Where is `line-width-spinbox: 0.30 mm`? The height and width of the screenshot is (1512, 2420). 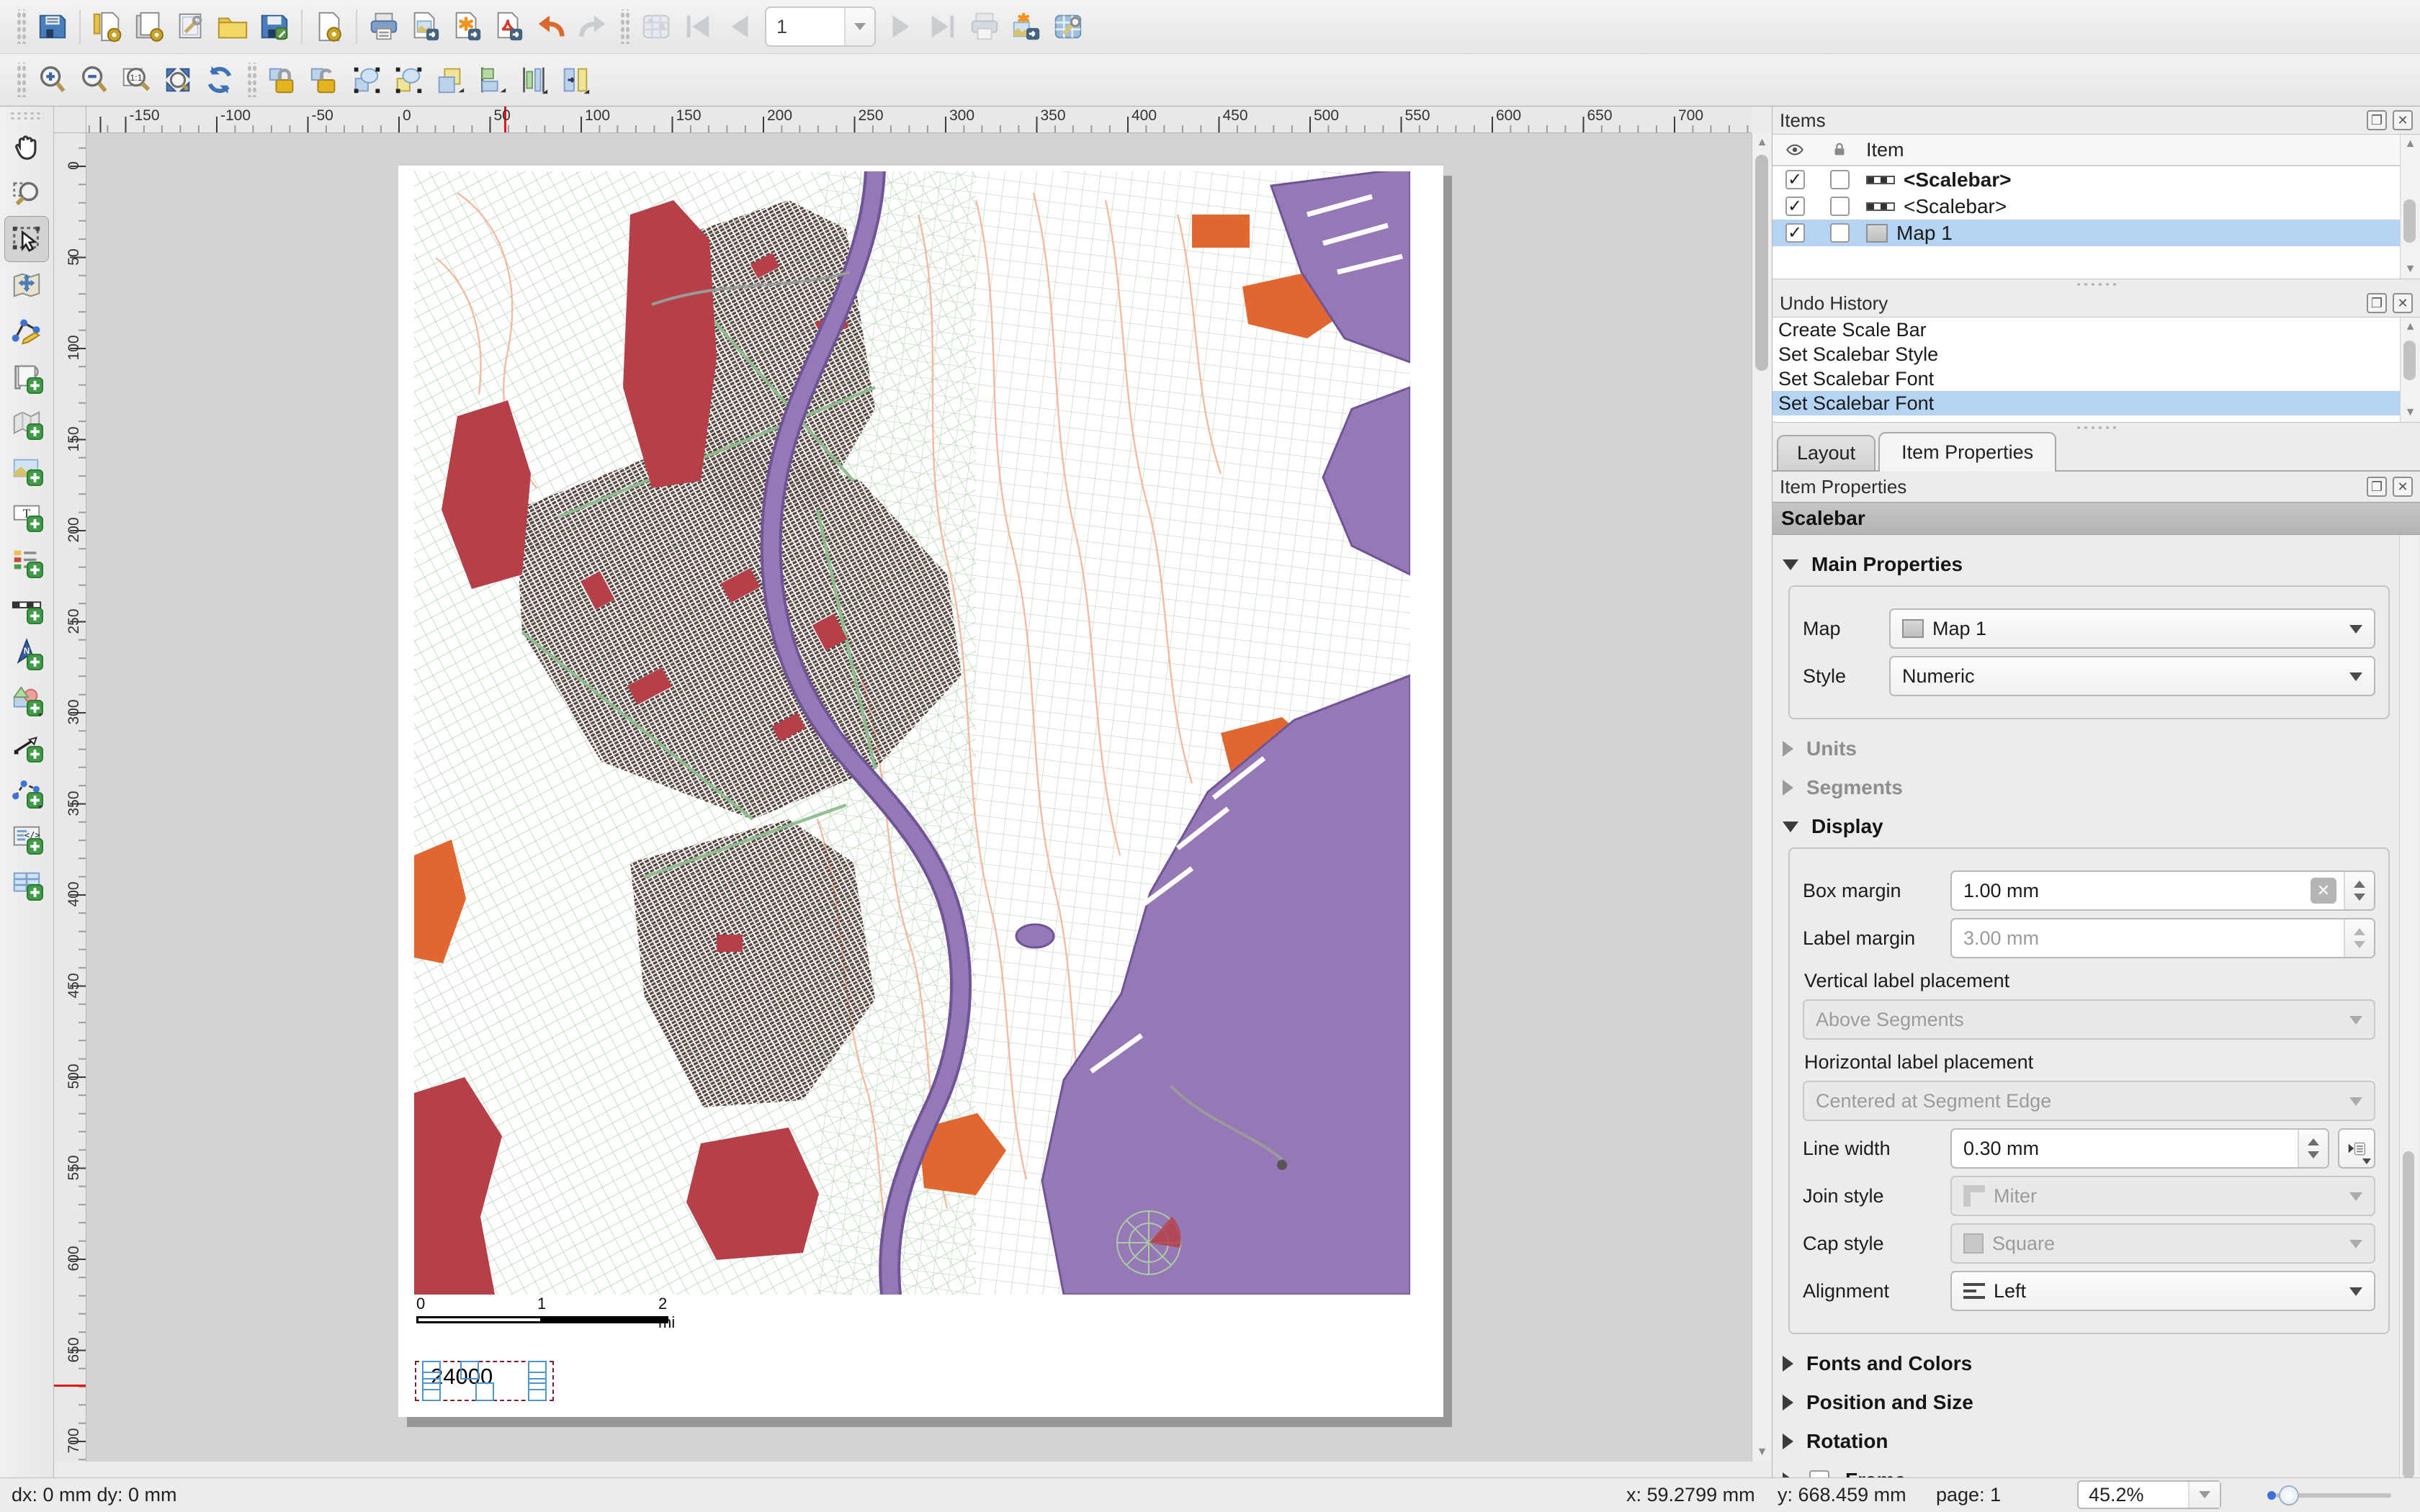 line-width-spinbox: 0.30 mm is located at coordinates (2139, 1148).